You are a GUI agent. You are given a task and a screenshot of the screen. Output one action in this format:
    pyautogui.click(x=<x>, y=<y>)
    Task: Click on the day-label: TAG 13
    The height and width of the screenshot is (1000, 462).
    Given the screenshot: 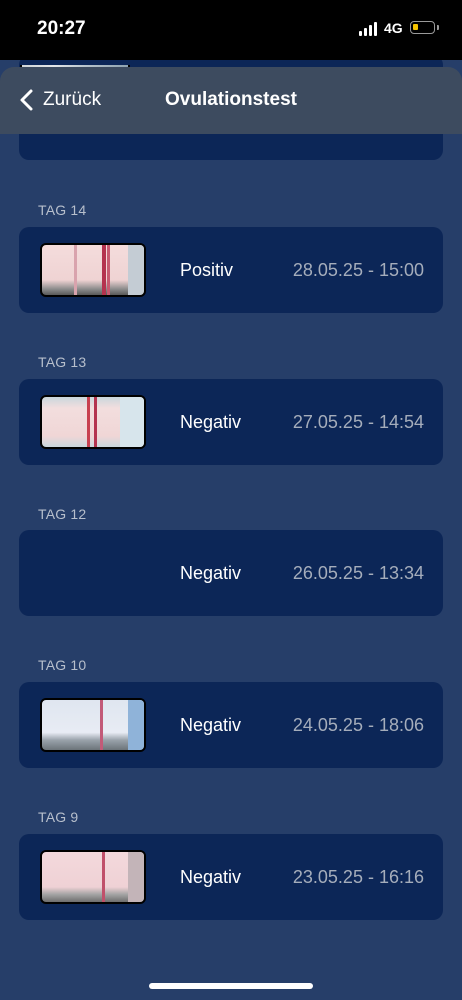 What is the action you would take?
    pyautogui.click(x=62, y=362)
    